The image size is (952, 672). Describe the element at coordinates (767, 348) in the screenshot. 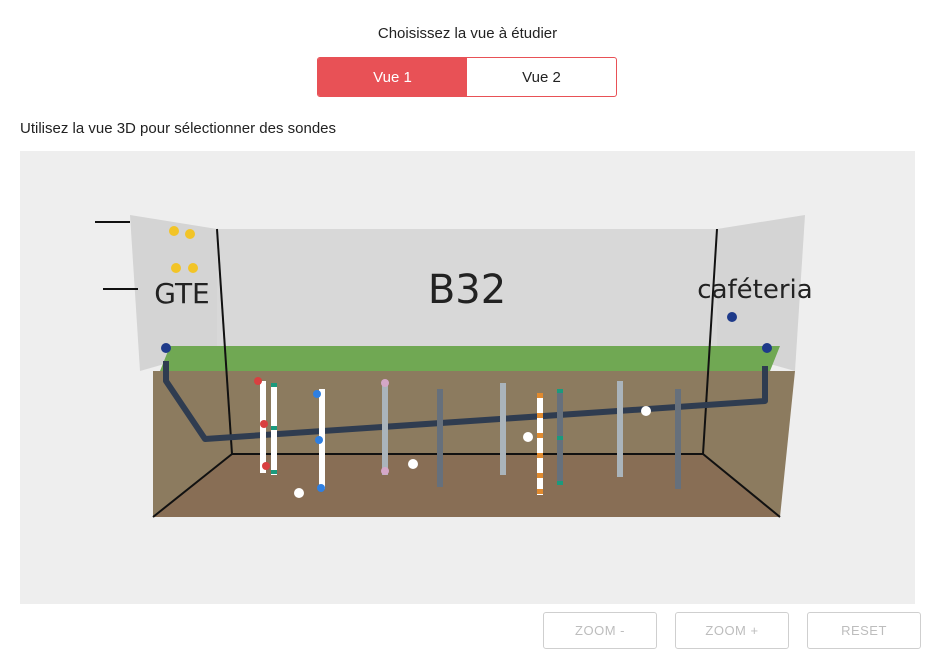

I see `blue-marker-right` at that location.